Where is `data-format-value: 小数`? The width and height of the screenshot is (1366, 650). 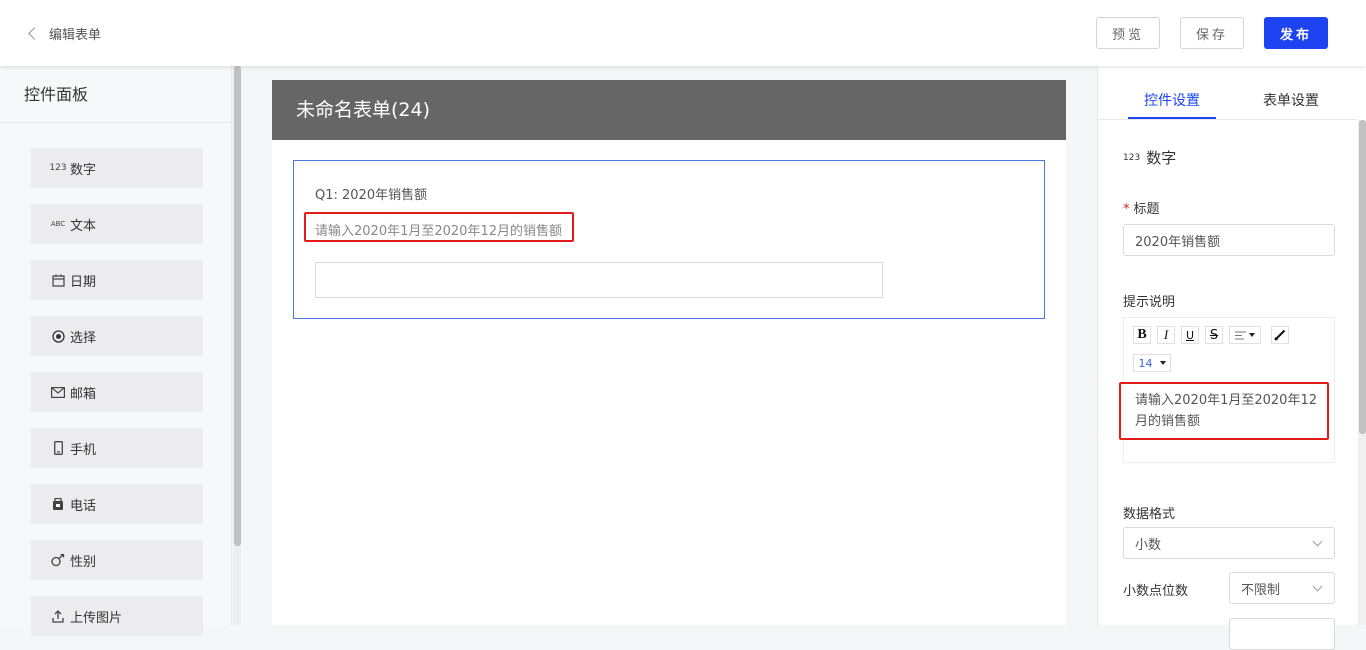
data-format-value: 小数 is located at coordinates (1148, 545).